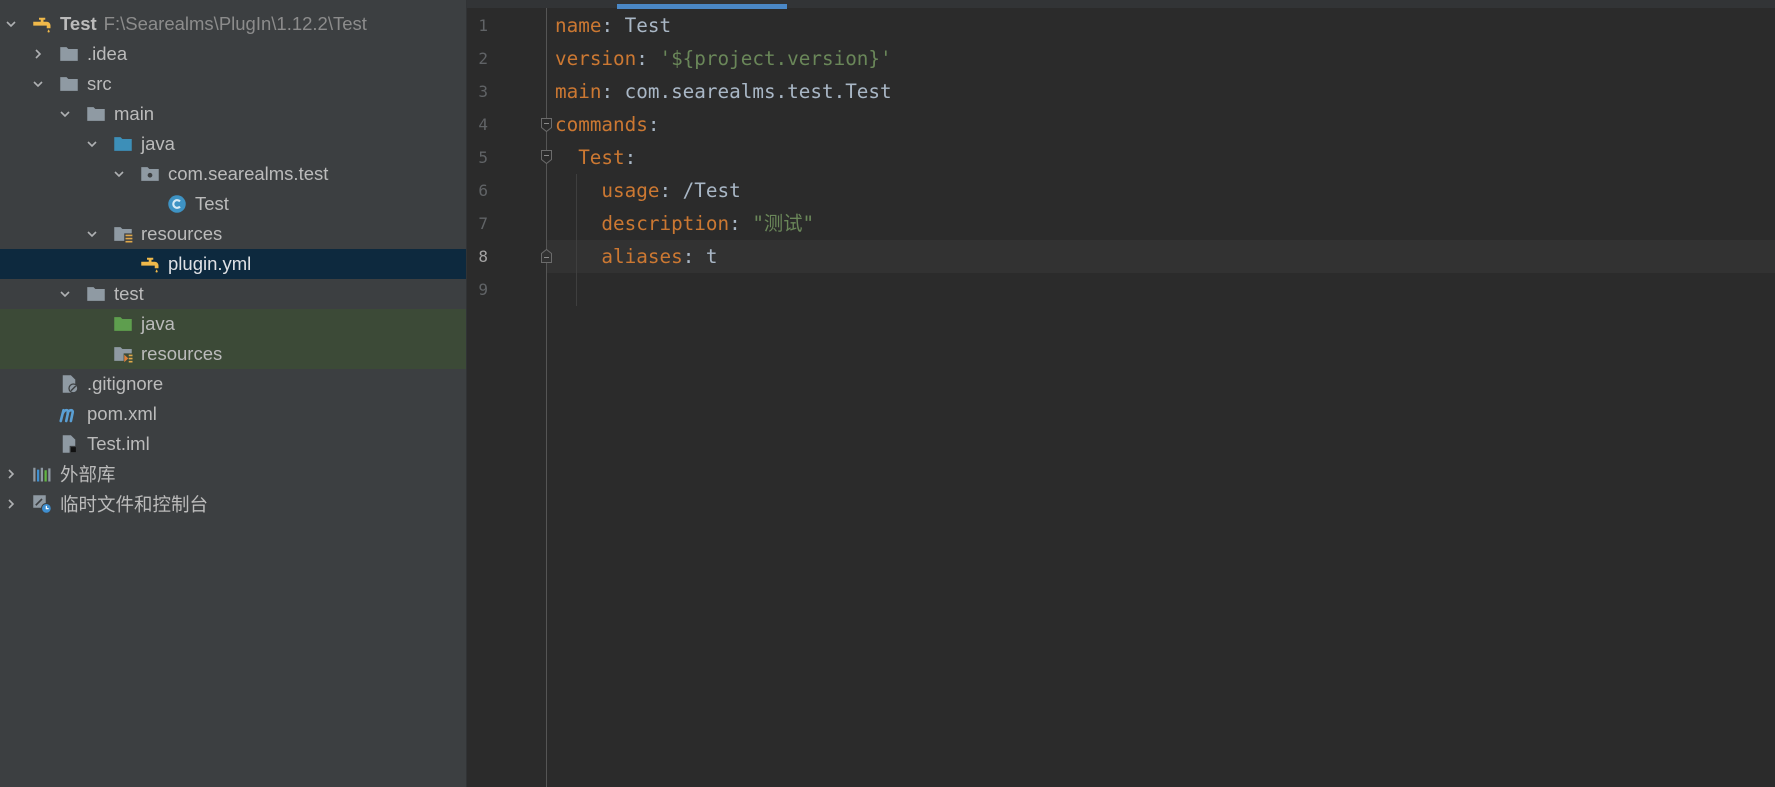 This screenshot has height=787, width=1775. Describe the element at coordinates (711, 256) in the screenshot. I see `yaml-value: t` at that location.